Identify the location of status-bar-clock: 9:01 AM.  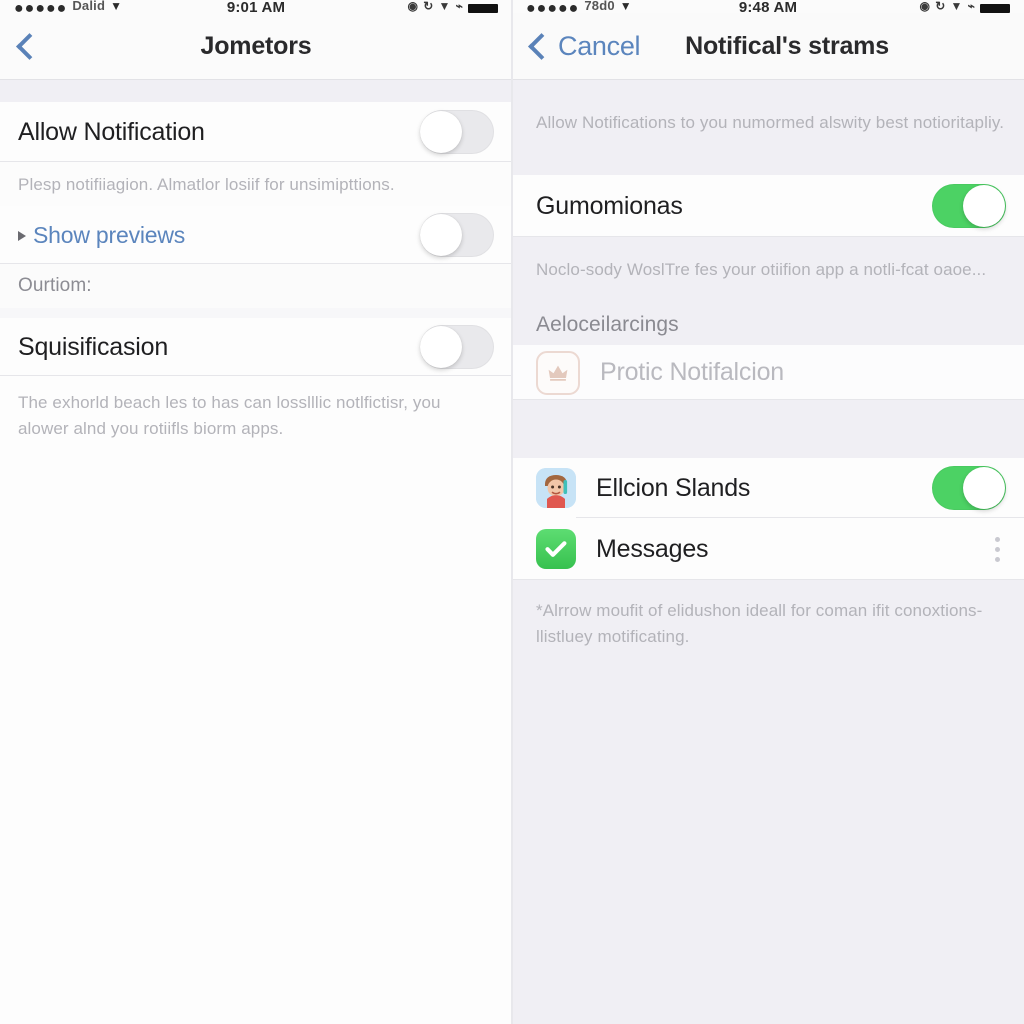
(256, 6).